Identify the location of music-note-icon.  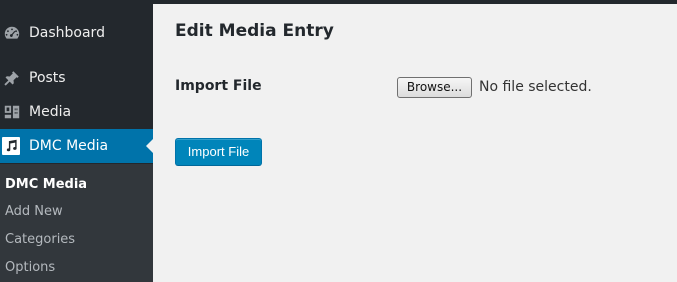
(11, 146).